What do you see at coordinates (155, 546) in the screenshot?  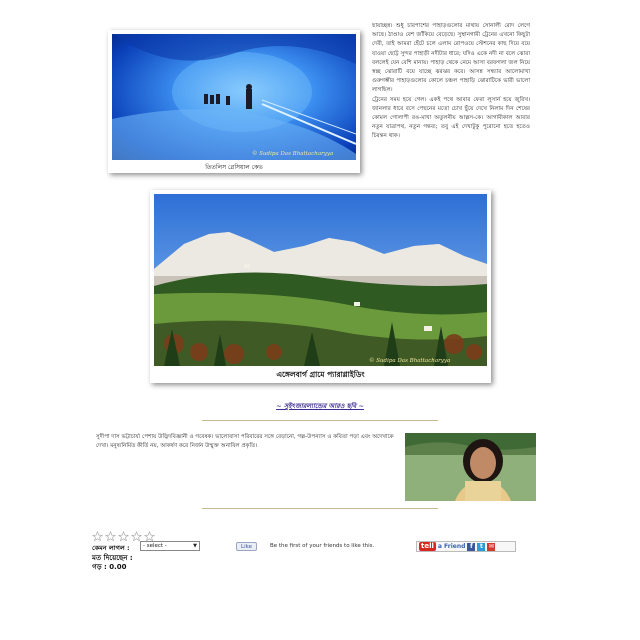 I see `rating-select-value: - select -` at bounding box center [155, 546].